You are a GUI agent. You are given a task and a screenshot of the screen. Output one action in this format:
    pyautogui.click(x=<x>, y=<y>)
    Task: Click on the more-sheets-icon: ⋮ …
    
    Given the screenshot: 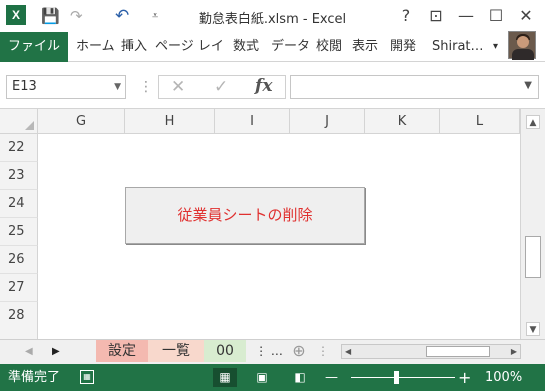 What is the action you would take?
    pyautogui.click(x=269, y=351)
    